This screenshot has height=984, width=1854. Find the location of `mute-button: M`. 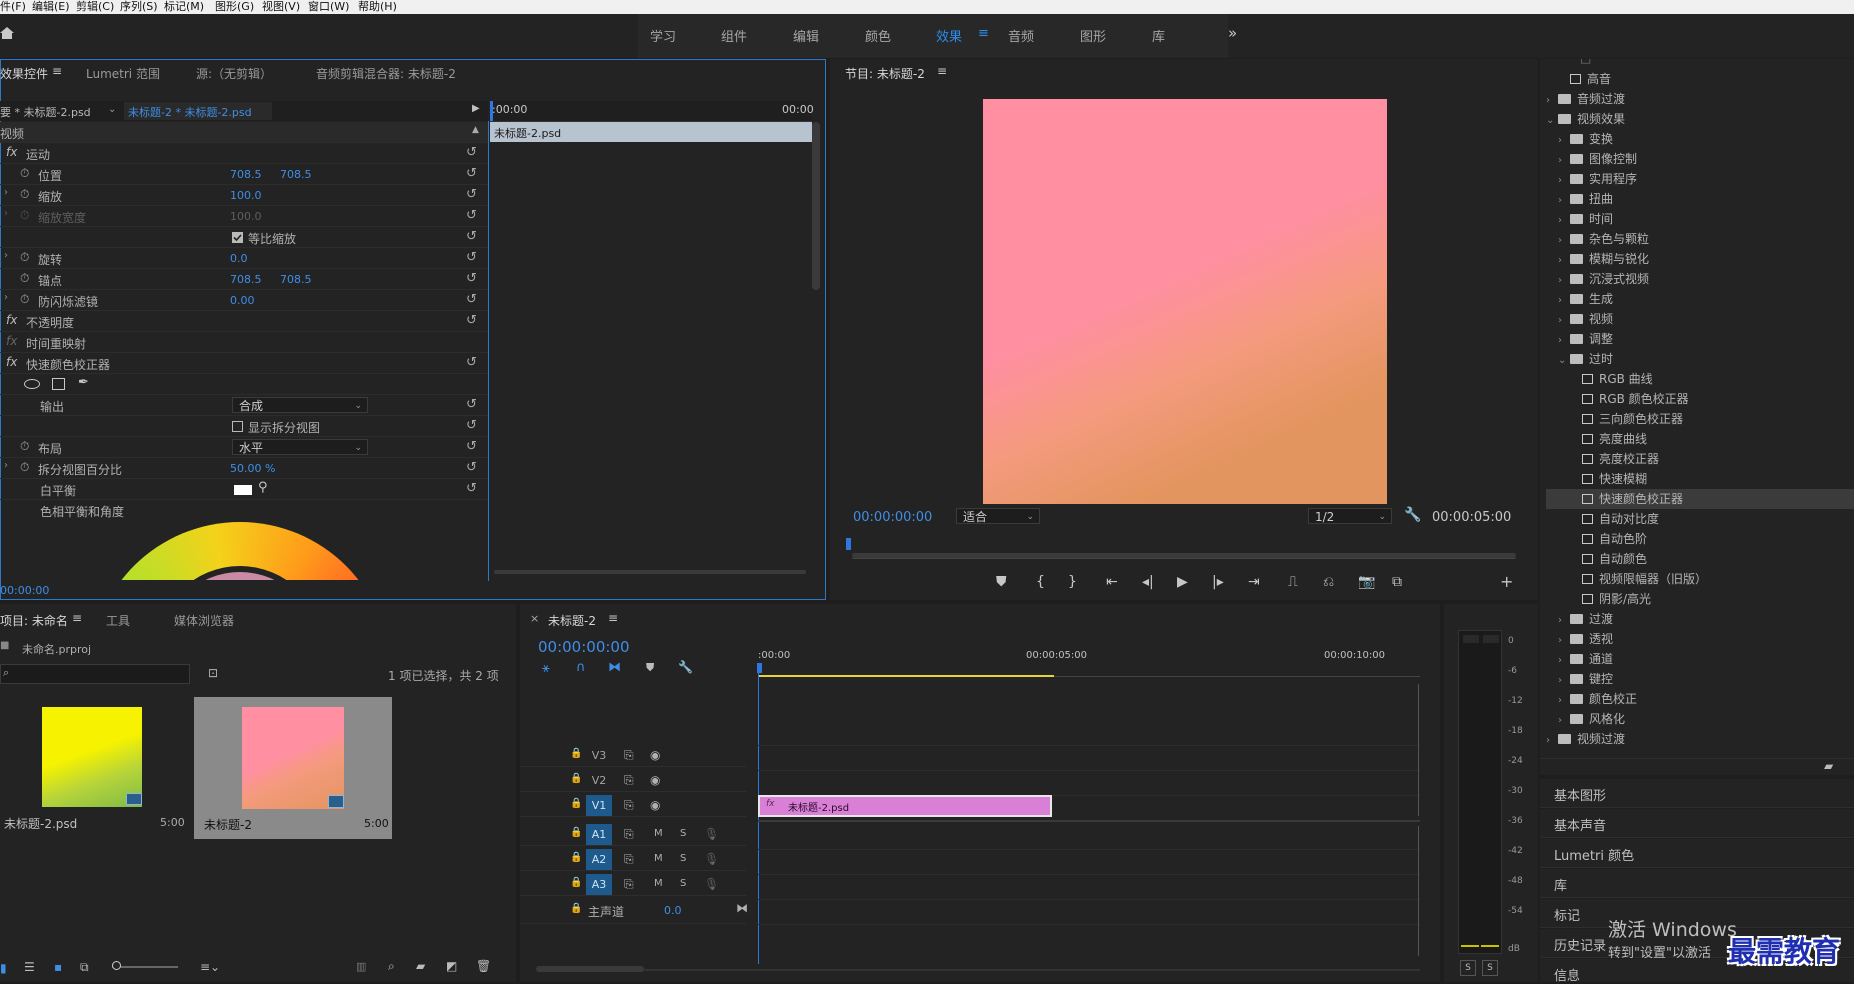

mute-button: M is located at coordinates (658, 858).